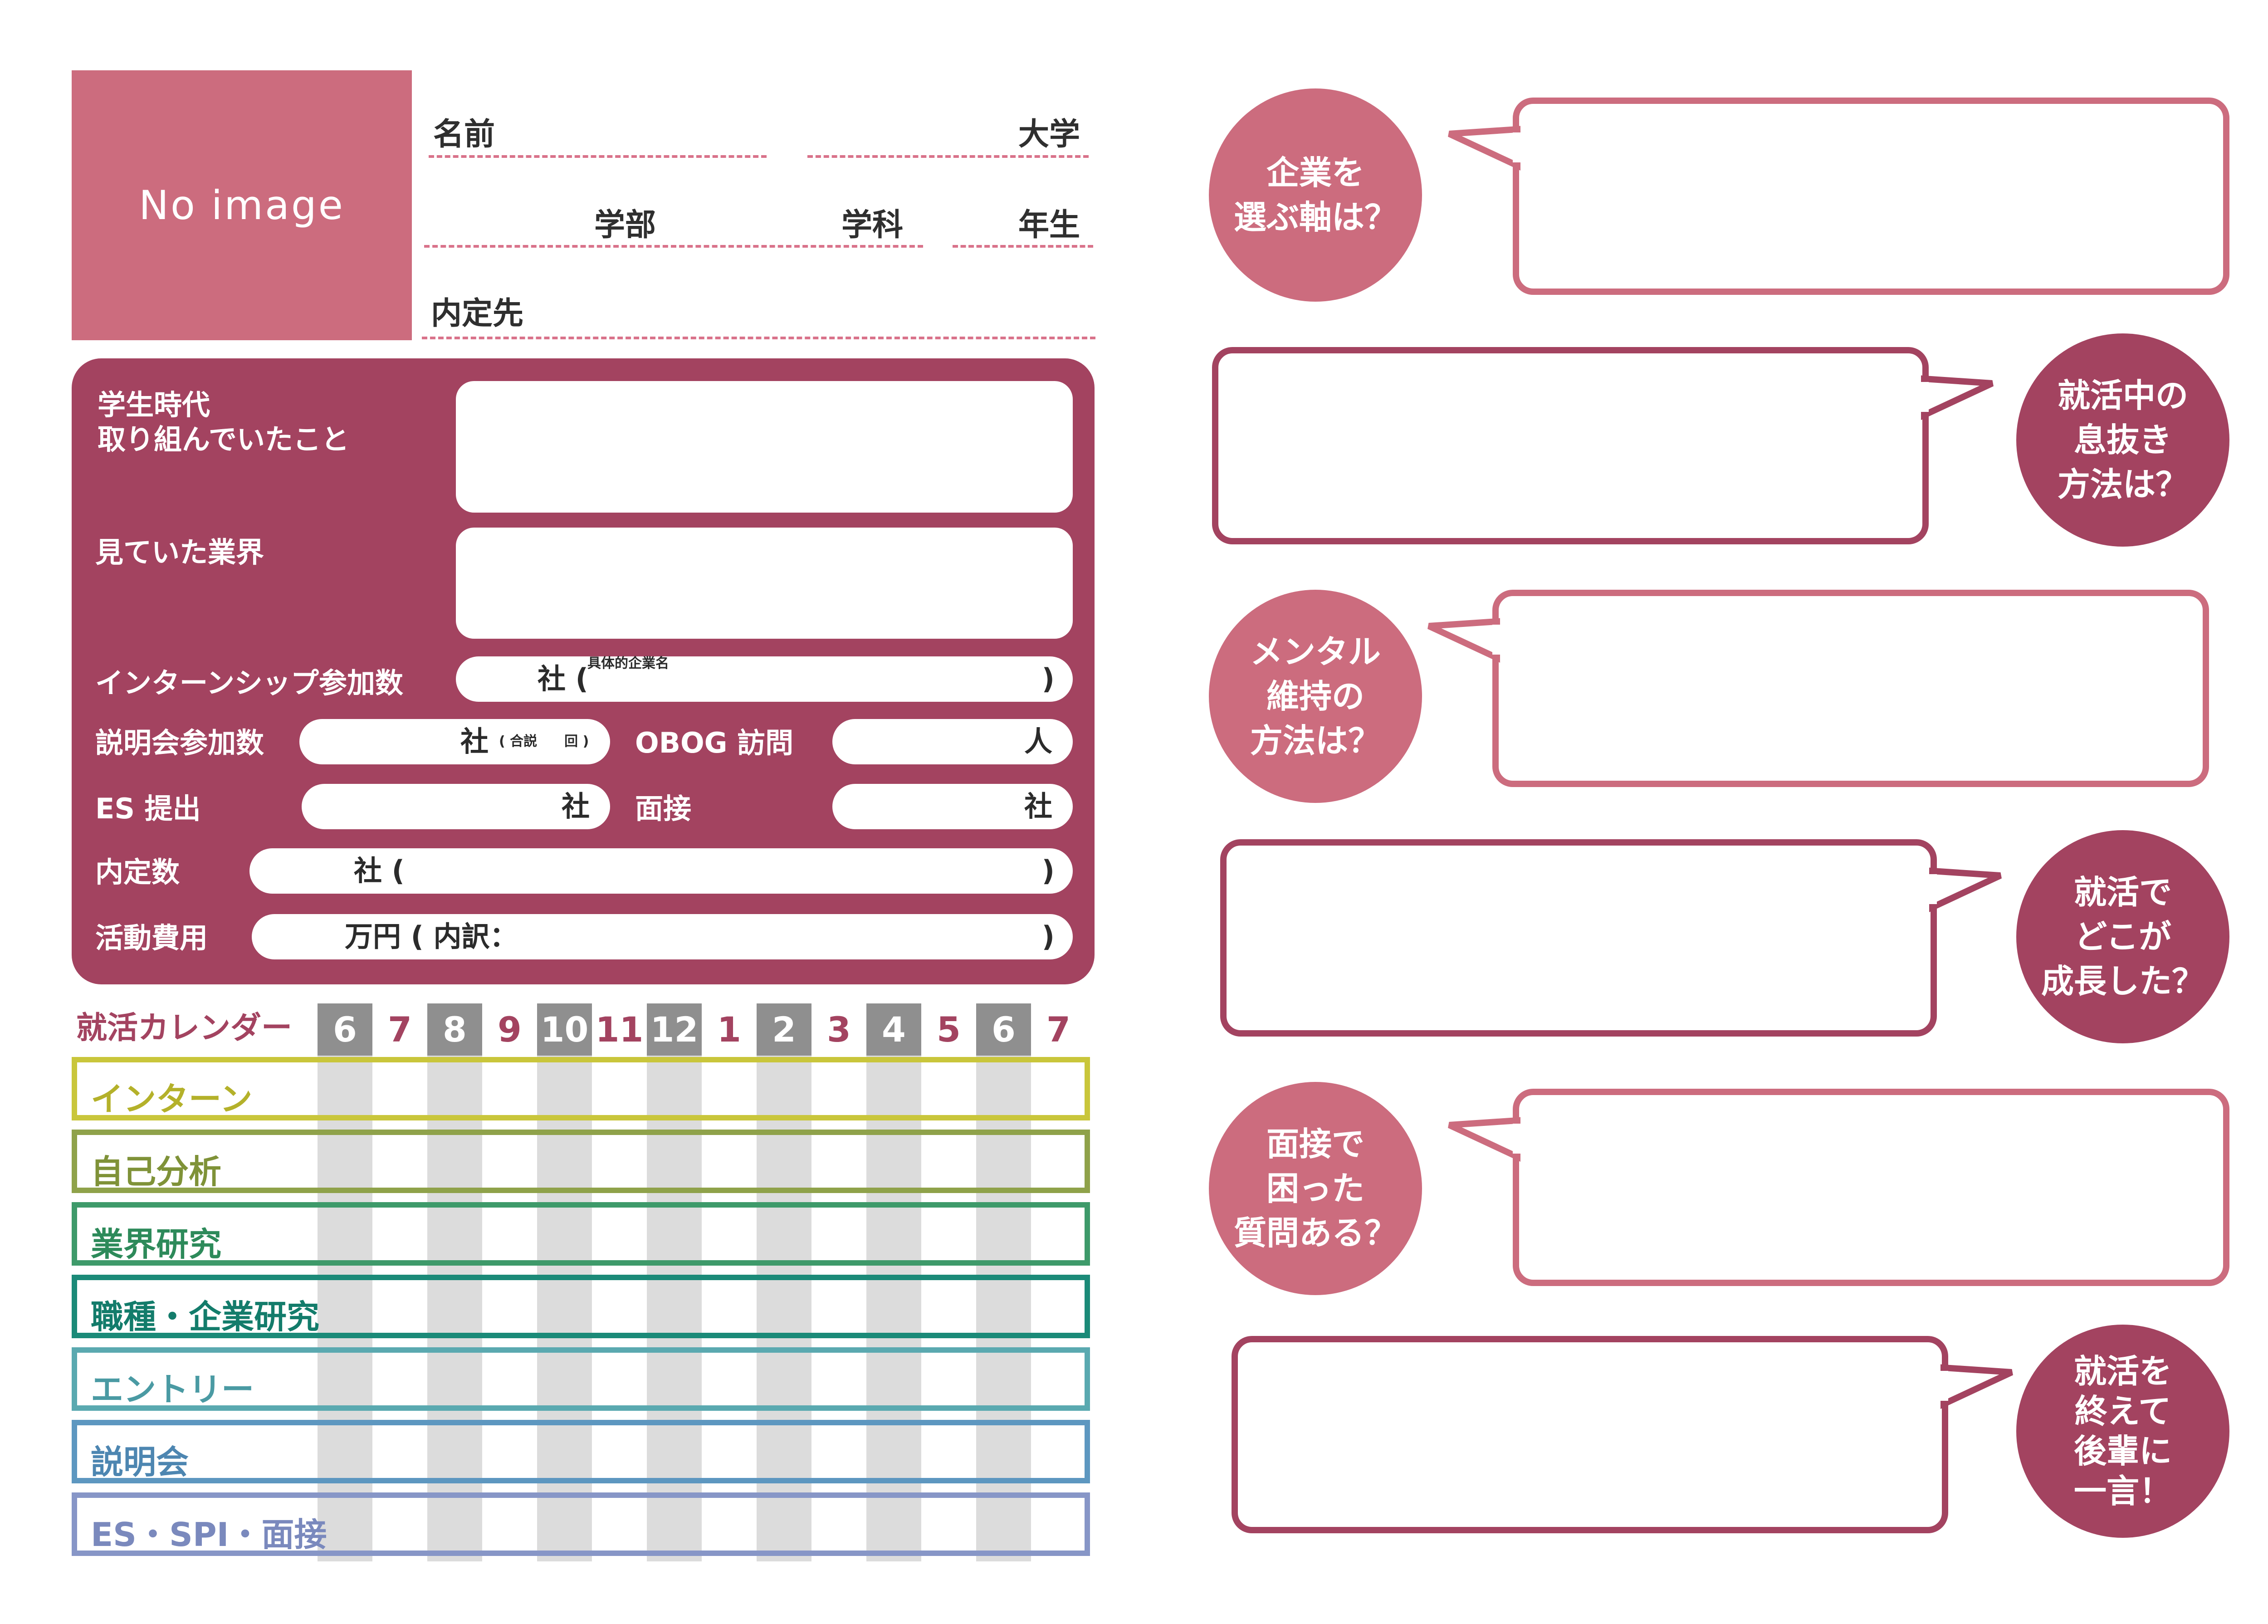 The image size is (2268, 1624). I want to click on industries-label: 見ていた業界, so click(180, 552).